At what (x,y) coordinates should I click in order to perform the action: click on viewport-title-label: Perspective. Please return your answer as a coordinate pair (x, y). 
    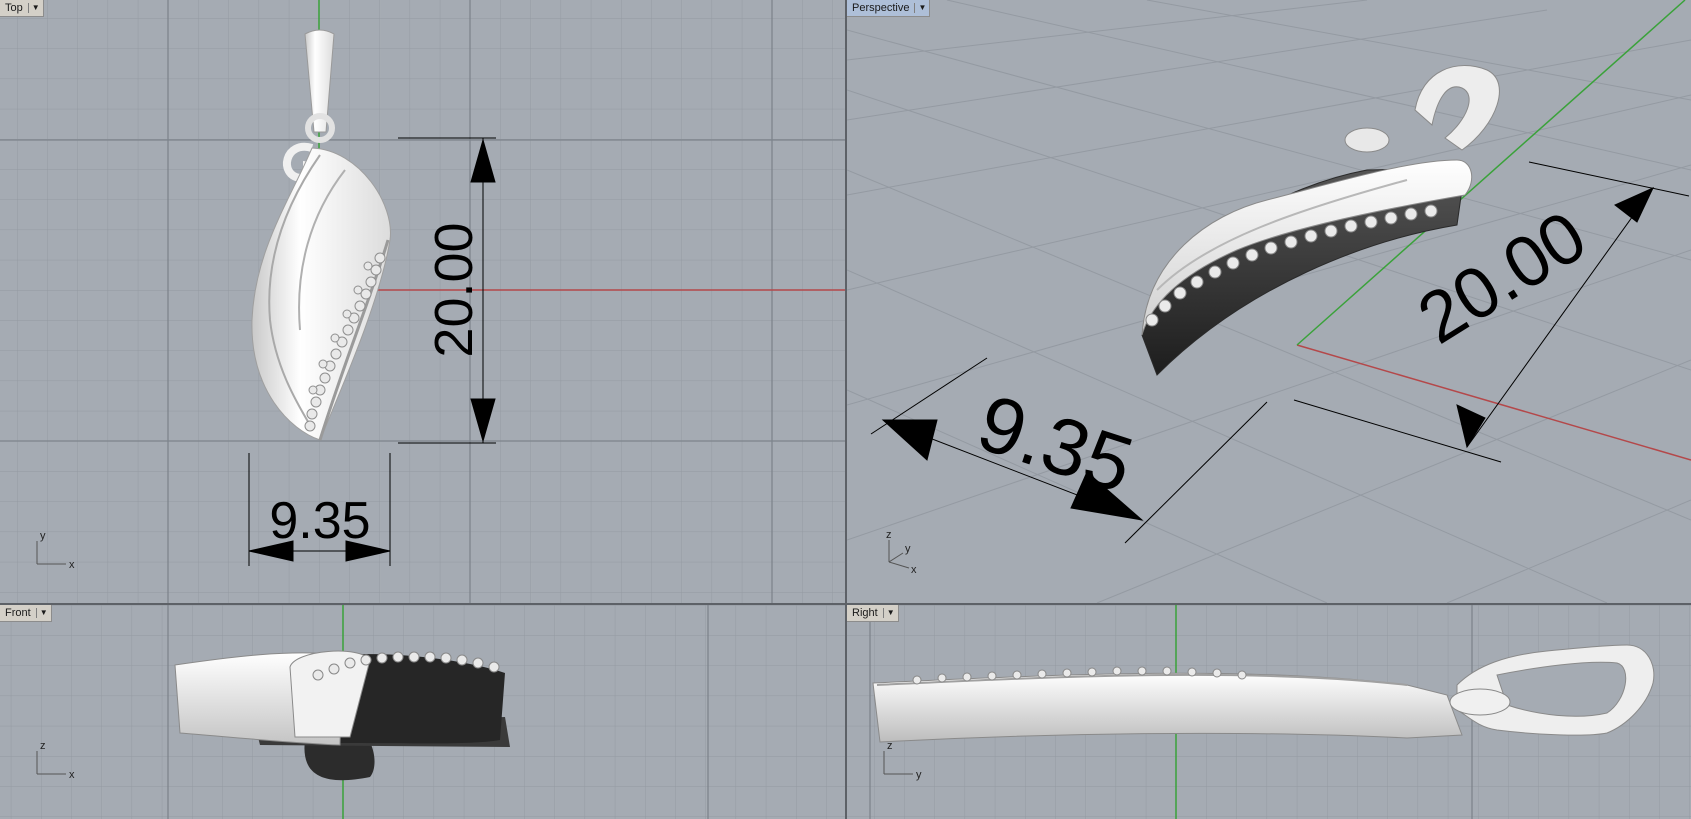
    Looking at the image, I should click on (881, 8).